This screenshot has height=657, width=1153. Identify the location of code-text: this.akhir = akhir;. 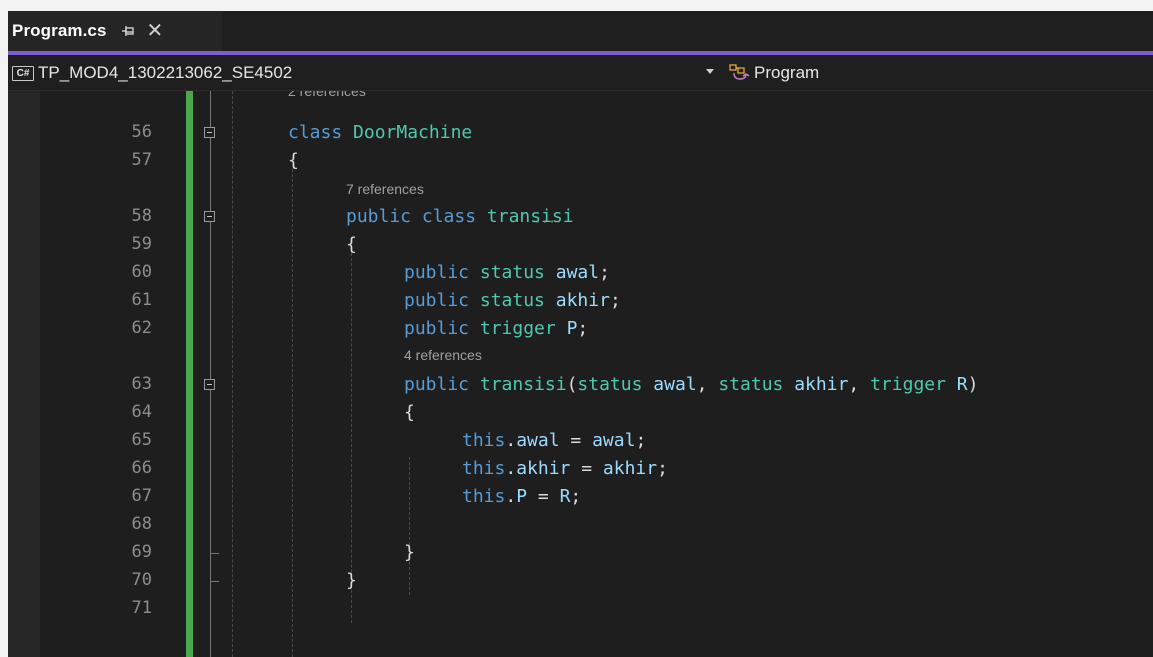
(565, 468).